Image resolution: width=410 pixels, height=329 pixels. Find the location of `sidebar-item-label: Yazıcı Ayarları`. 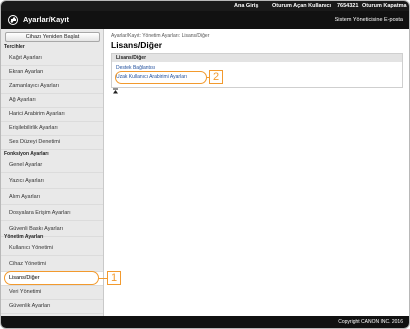

sidebar-item-label: Yazıcı Ayarları is located at coordinates (26, 181).